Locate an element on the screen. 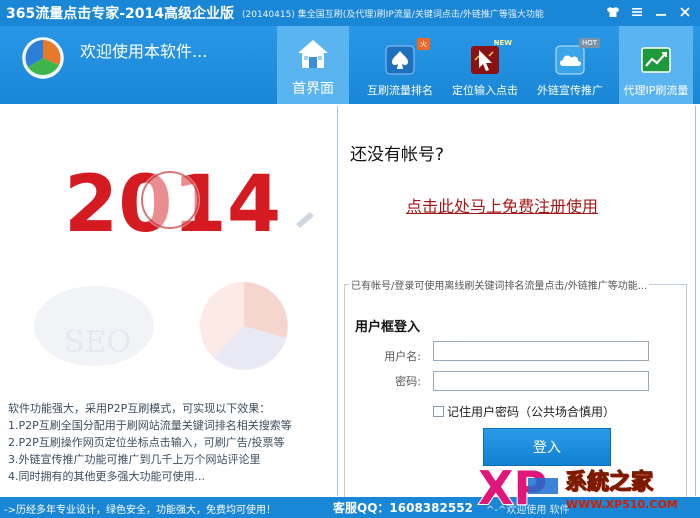 This screenshot has height=518, width=700. nav-promo-label: 外链宣传推广 is located at coordinates (570, 90).